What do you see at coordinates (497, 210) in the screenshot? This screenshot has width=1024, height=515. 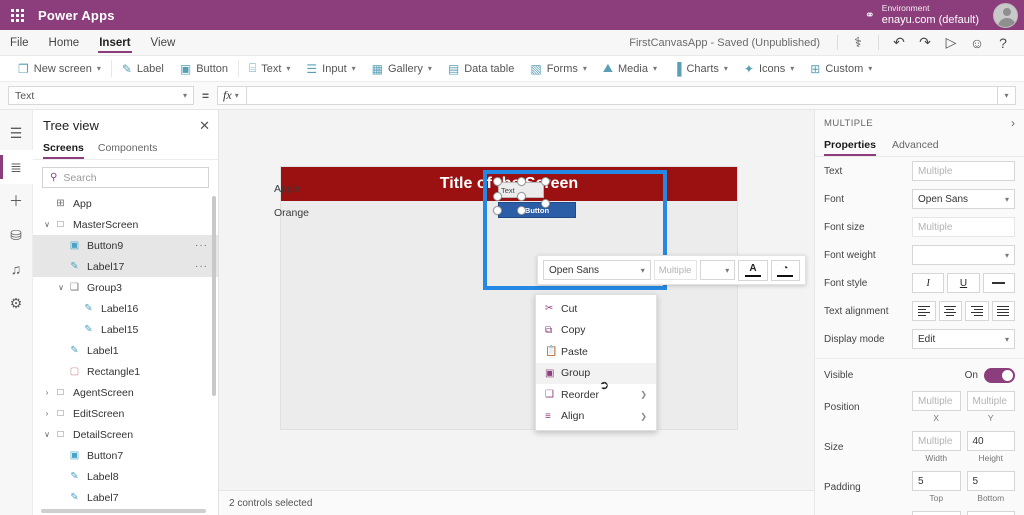 I see `resize-handle-sw` at bounding box center [497, 210].